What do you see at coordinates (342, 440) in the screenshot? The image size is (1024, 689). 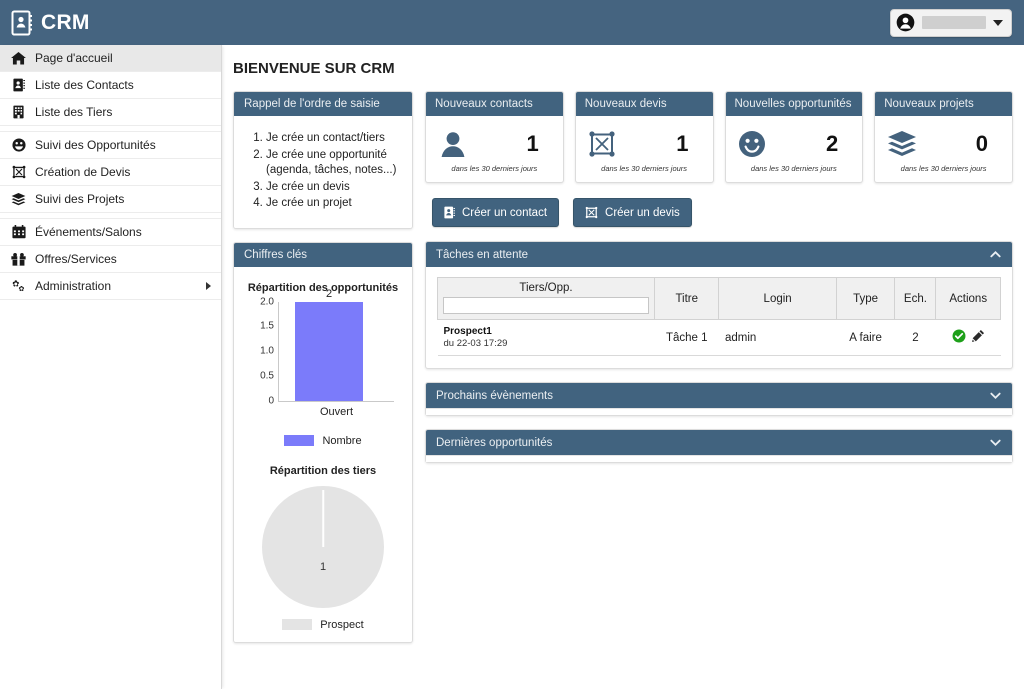 I see `legend-label: Nombre` at bounding box center [342, 440].